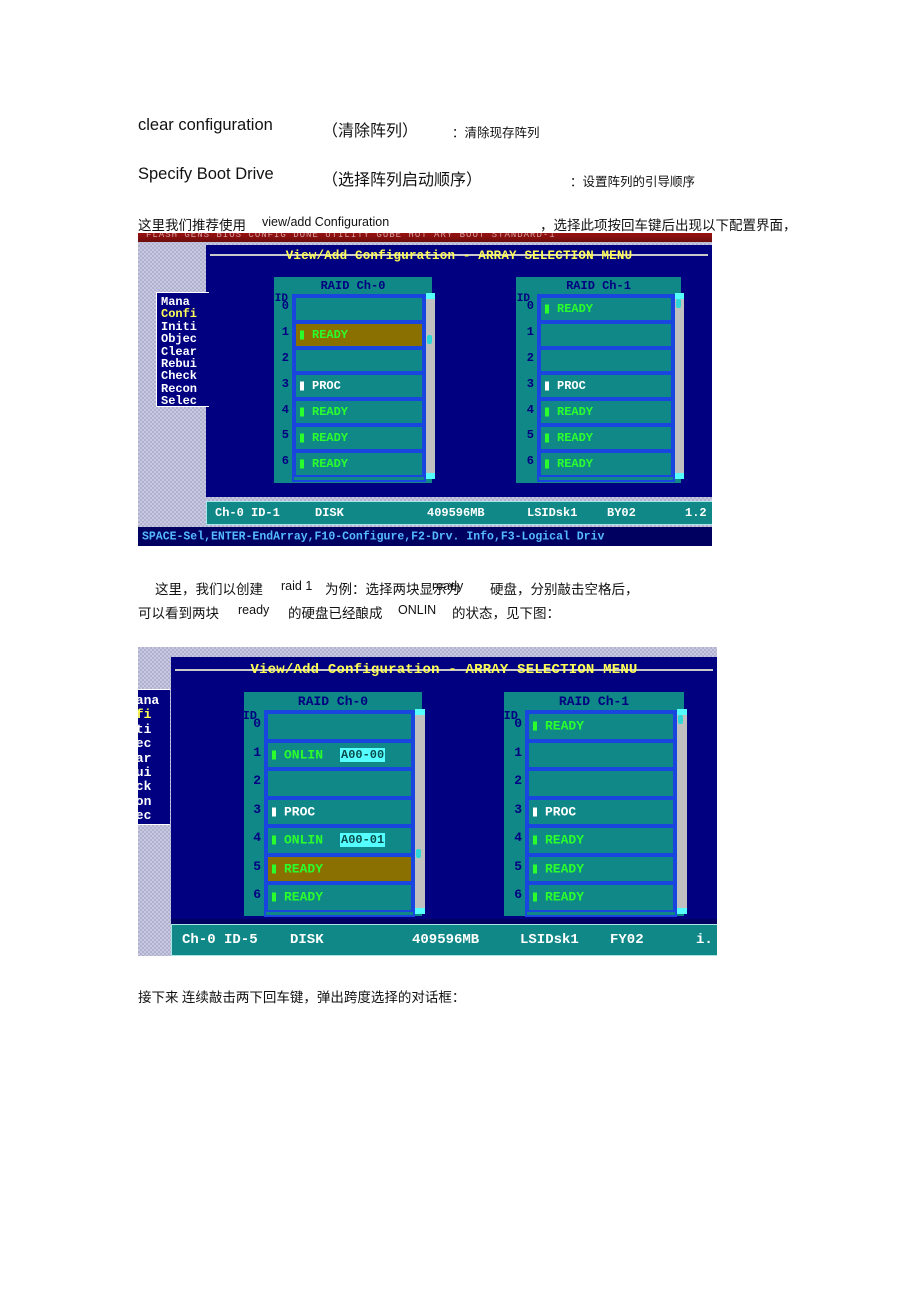 The height and width of the screenshot is (1303, 920). I want to click on drive-info-size-2: 409596MB, so click(446, 940).